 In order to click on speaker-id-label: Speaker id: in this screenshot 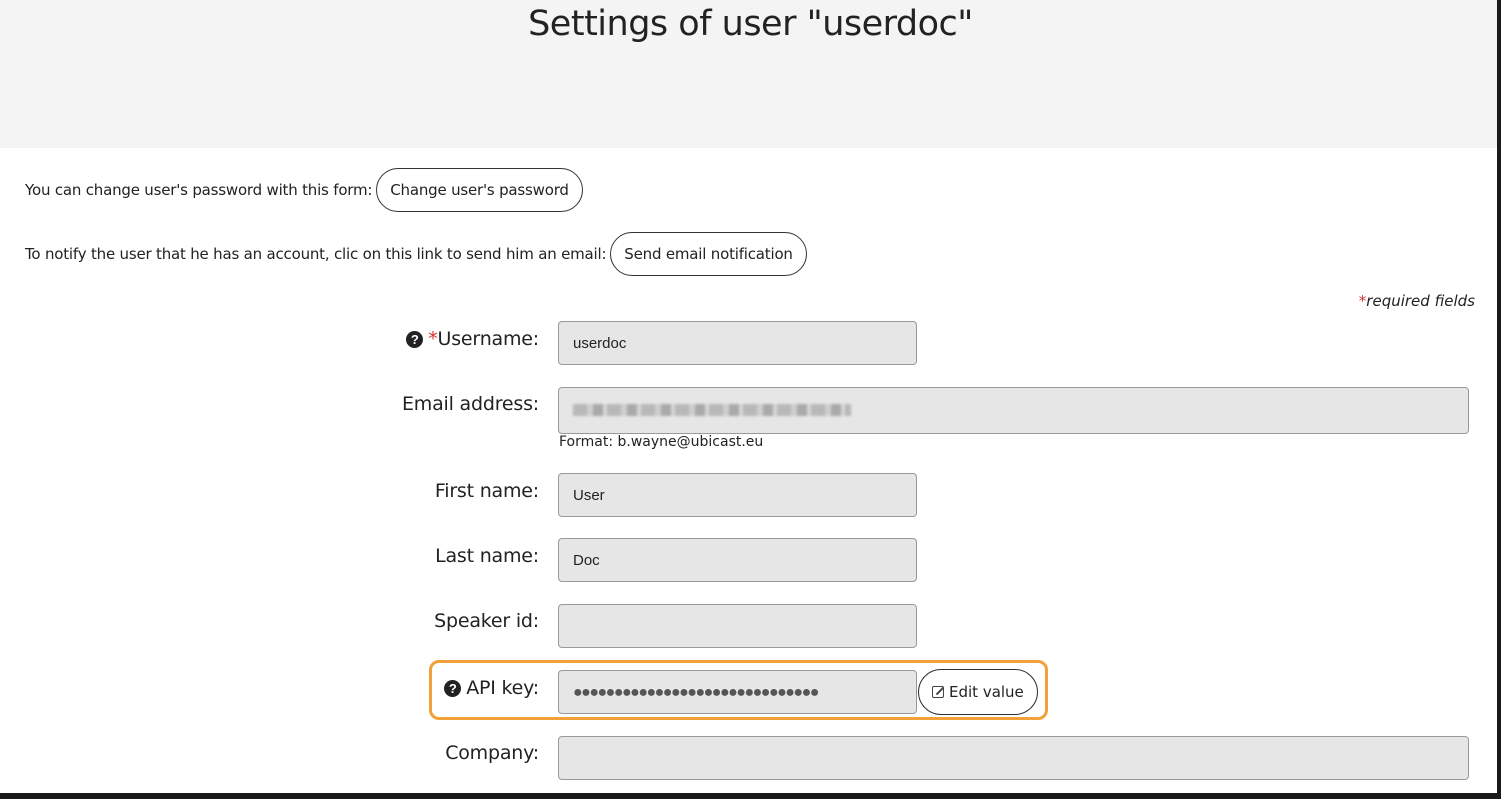, I will do `click(486, 621)`.